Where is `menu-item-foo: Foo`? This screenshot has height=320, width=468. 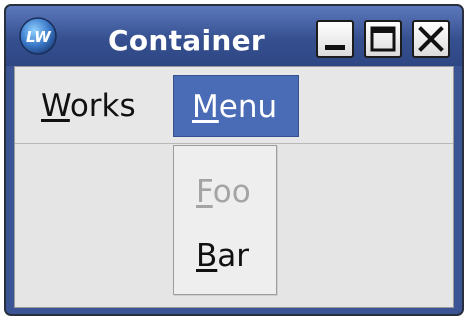
menu-item-foo: Foo is located at coordinates (223, 192).